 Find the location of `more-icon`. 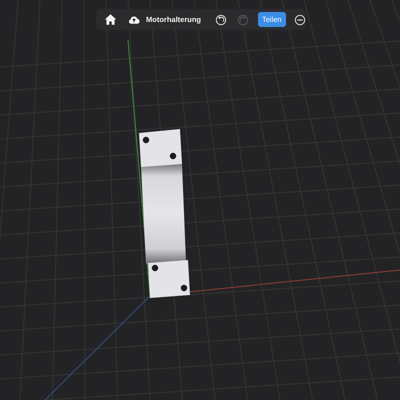

more-icon is located at coordinates (300, 20).